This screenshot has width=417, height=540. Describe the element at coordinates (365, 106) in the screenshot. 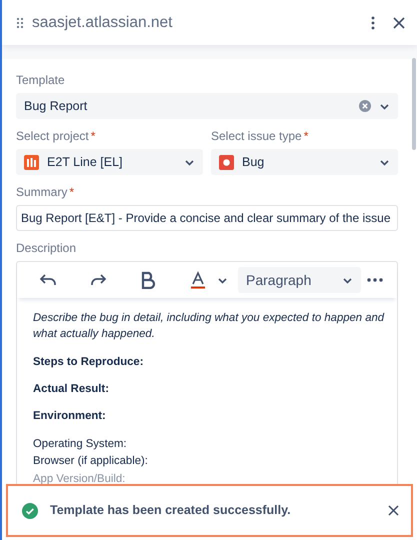

I see `clear-icon` at that location.